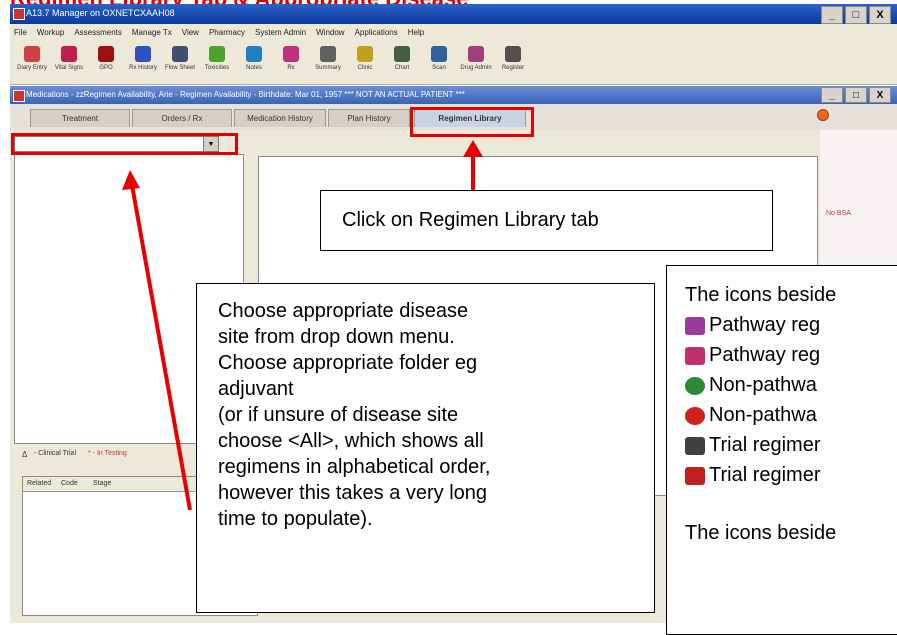  Describe the element at coordinates (343, 311) in the screenshot. I see `callout-line: Choose appropriate disease` at that location.